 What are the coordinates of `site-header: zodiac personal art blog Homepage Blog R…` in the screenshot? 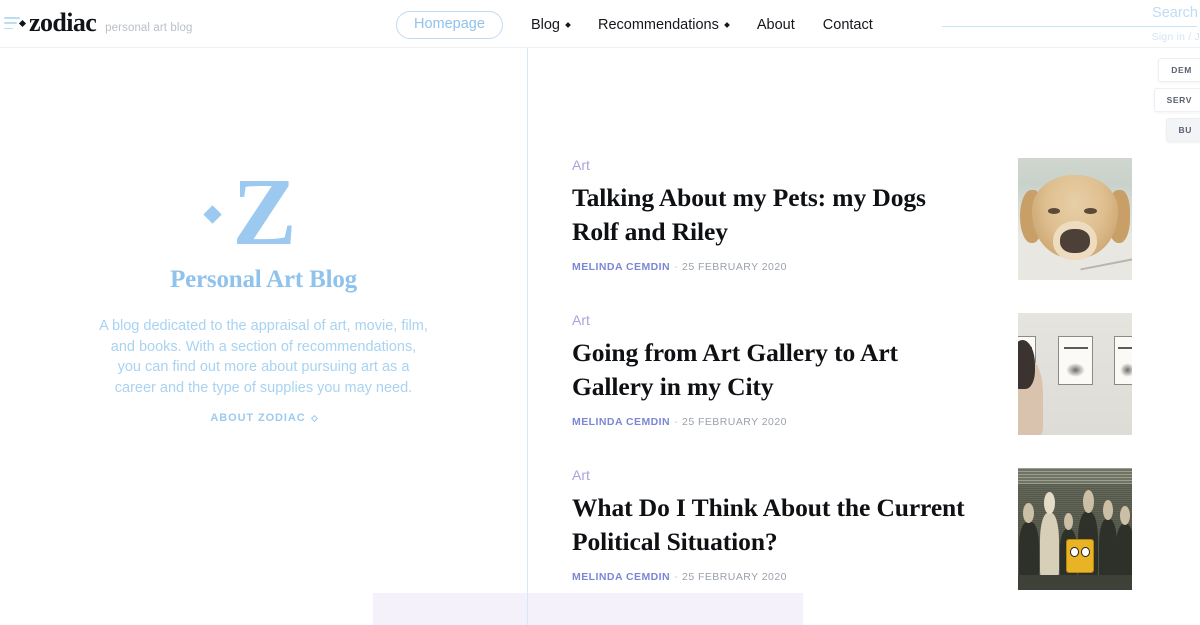 It's located at (600, 24).